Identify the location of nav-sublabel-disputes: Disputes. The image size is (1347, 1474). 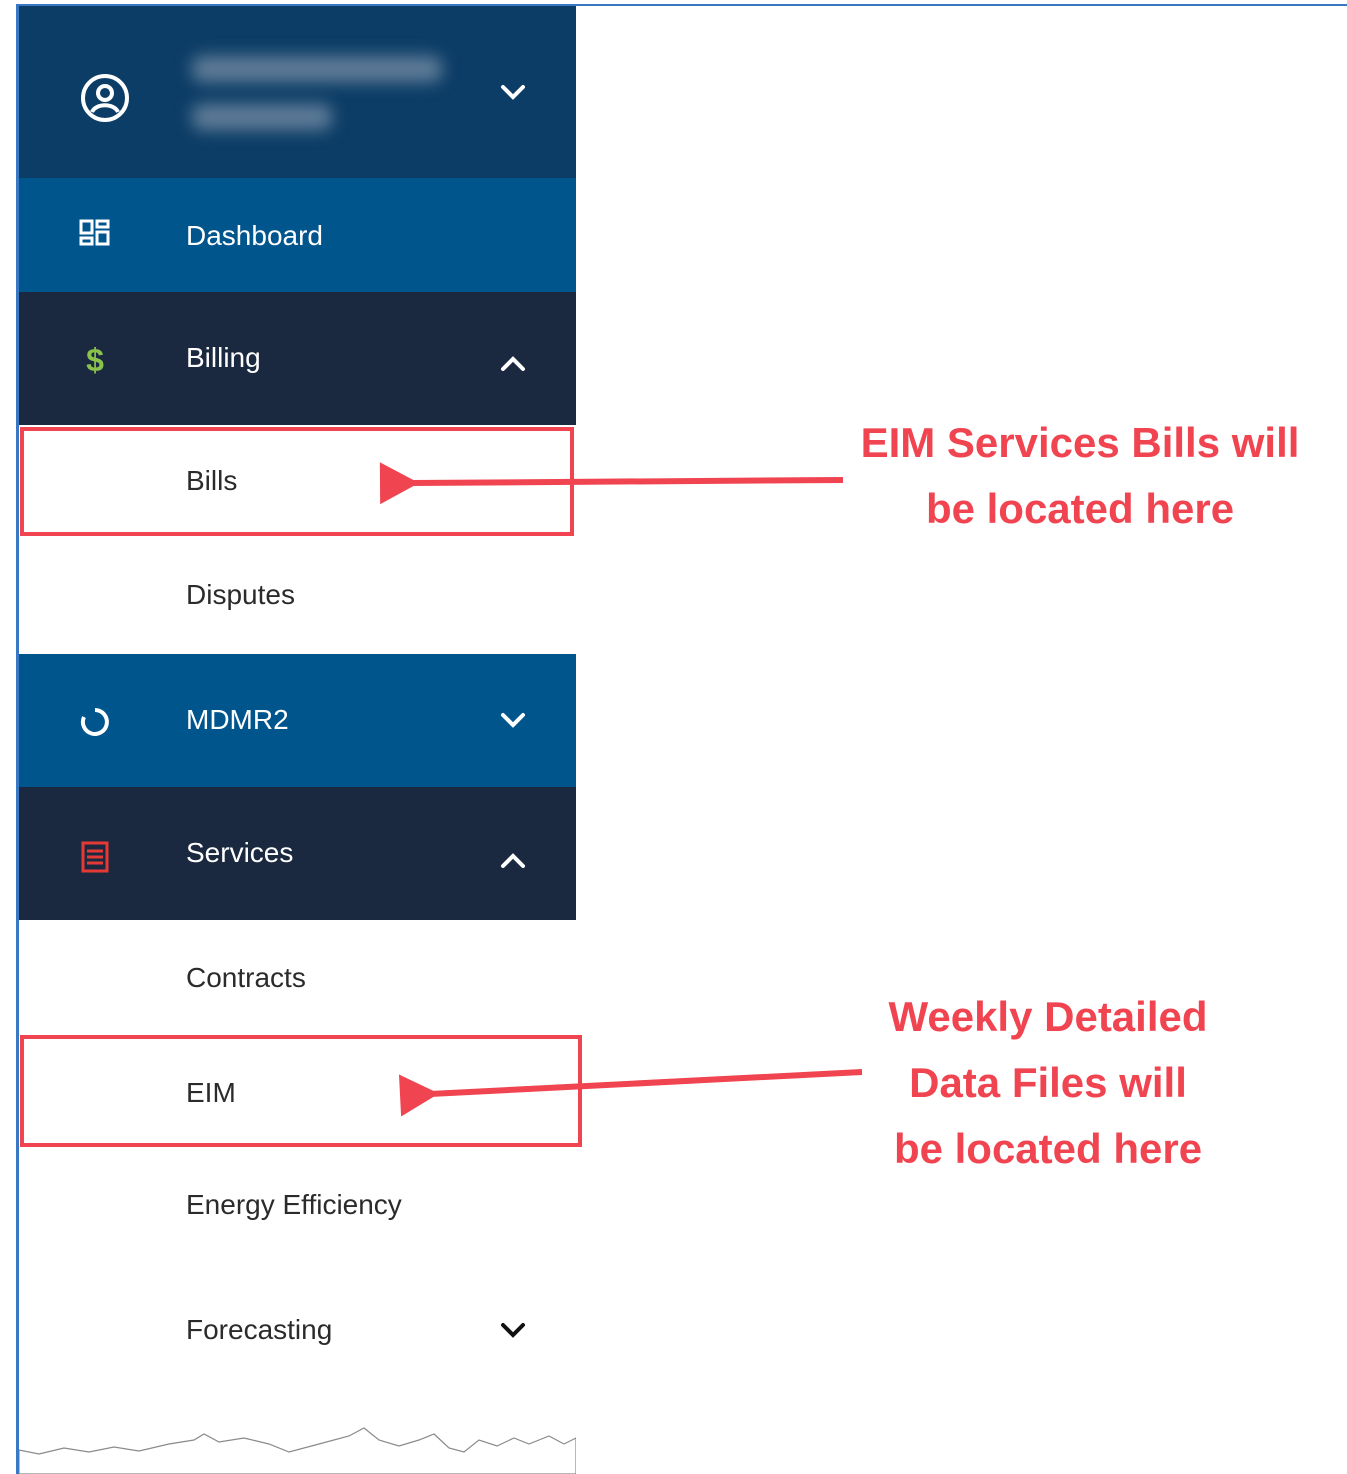
(240, 594).